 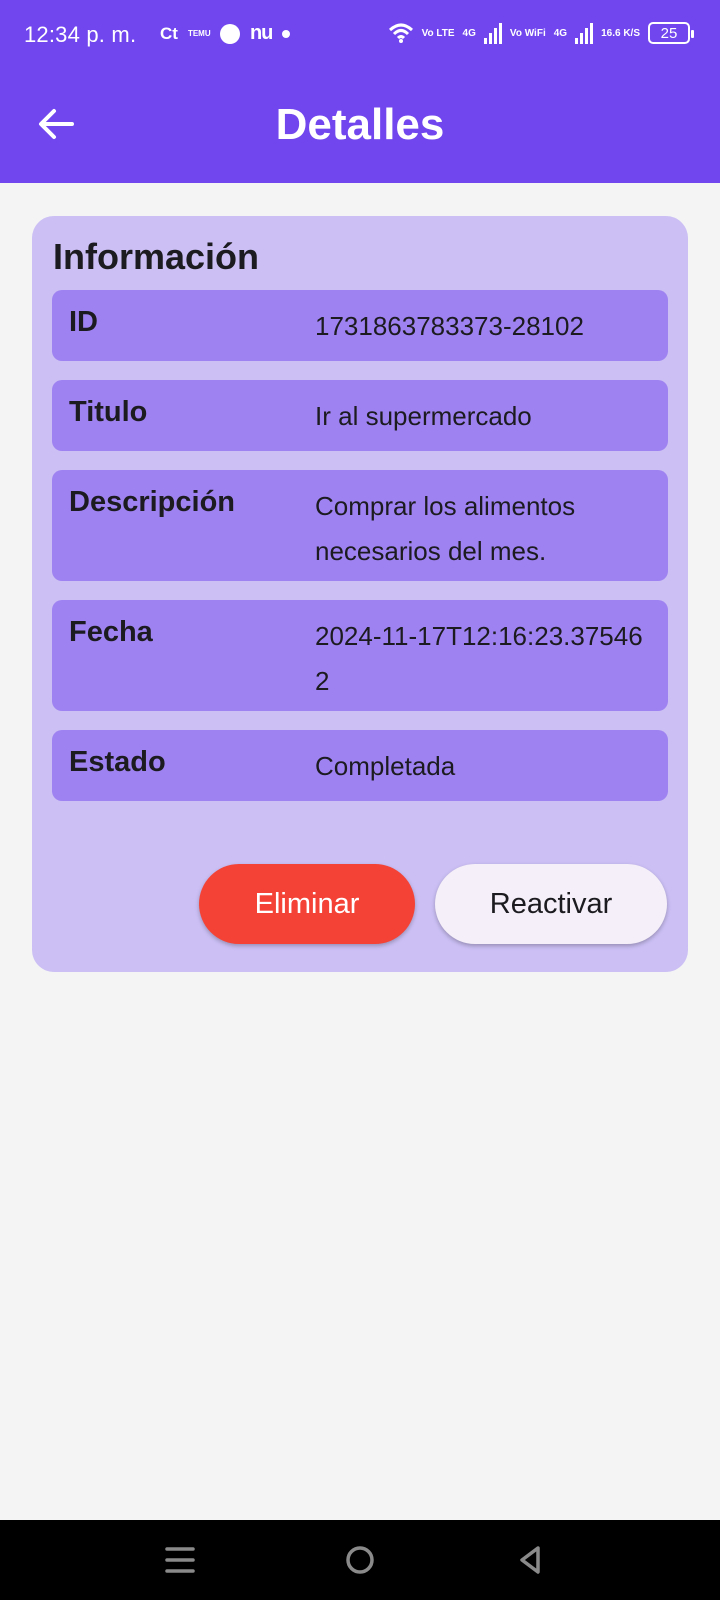 What do you see at coordinates (152, 502) in the screenshot?
I see `row-label: Descripción` at bounding box center [152, 502].